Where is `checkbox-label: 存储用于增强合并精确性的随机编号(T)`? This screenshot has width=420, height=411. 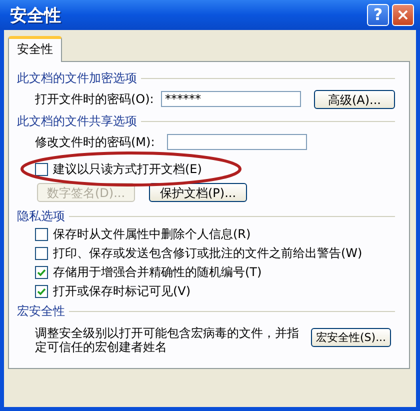
checkbox-label: 存储用于增强合并精确性的随机编号(T) is located at coordinates (157, 272).